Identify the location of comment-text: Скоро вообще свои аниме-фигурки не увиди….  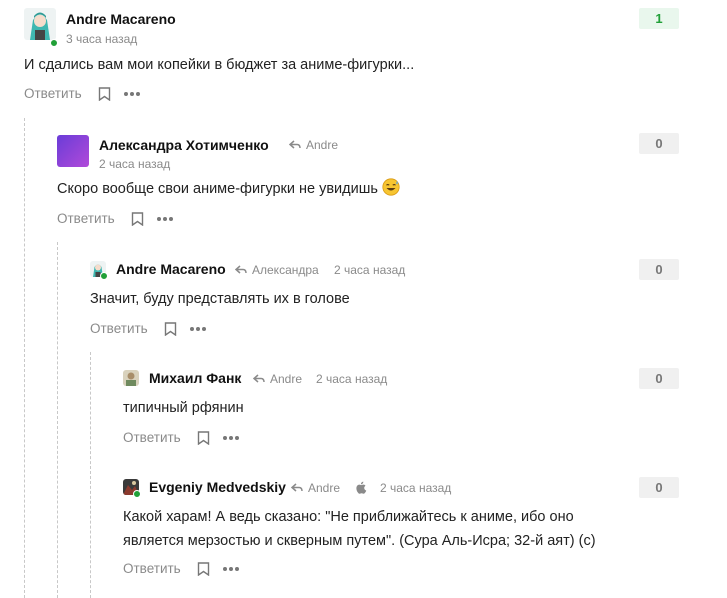
(217, 189).